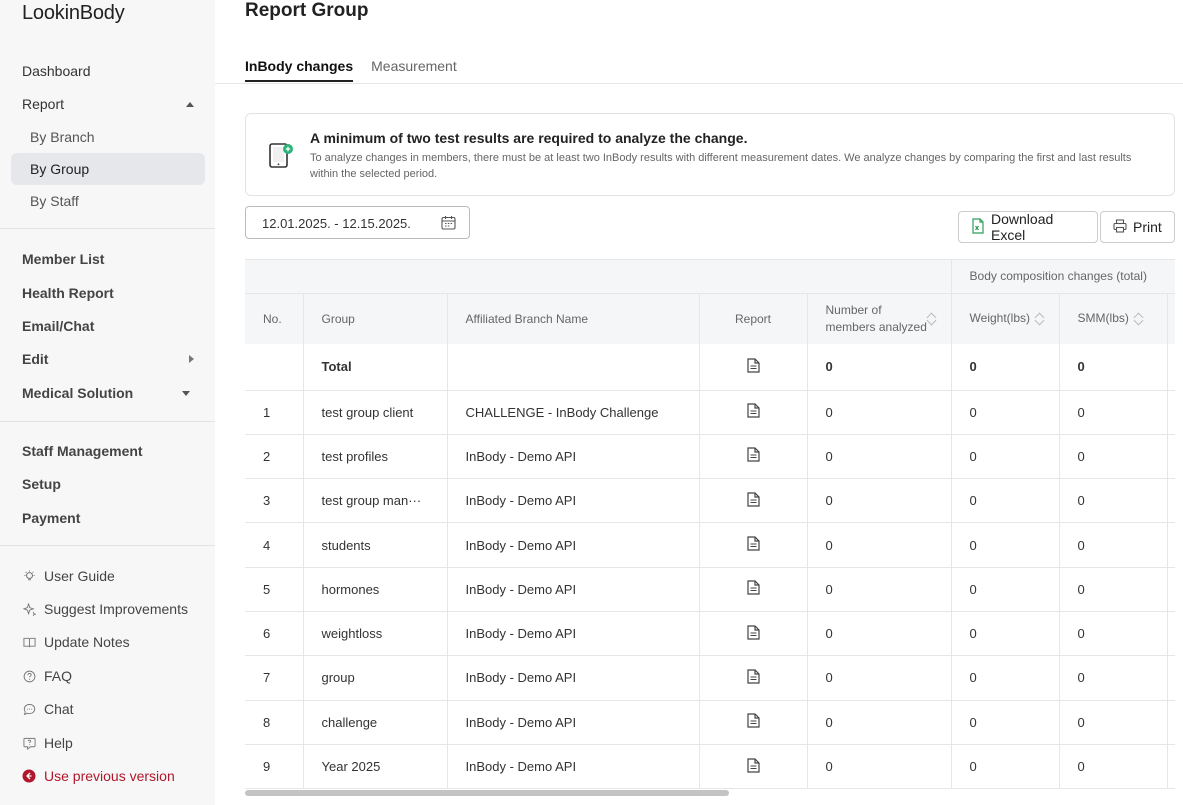 The image size is (1183, 805). I want to click on cell-no, so click(274, 367).